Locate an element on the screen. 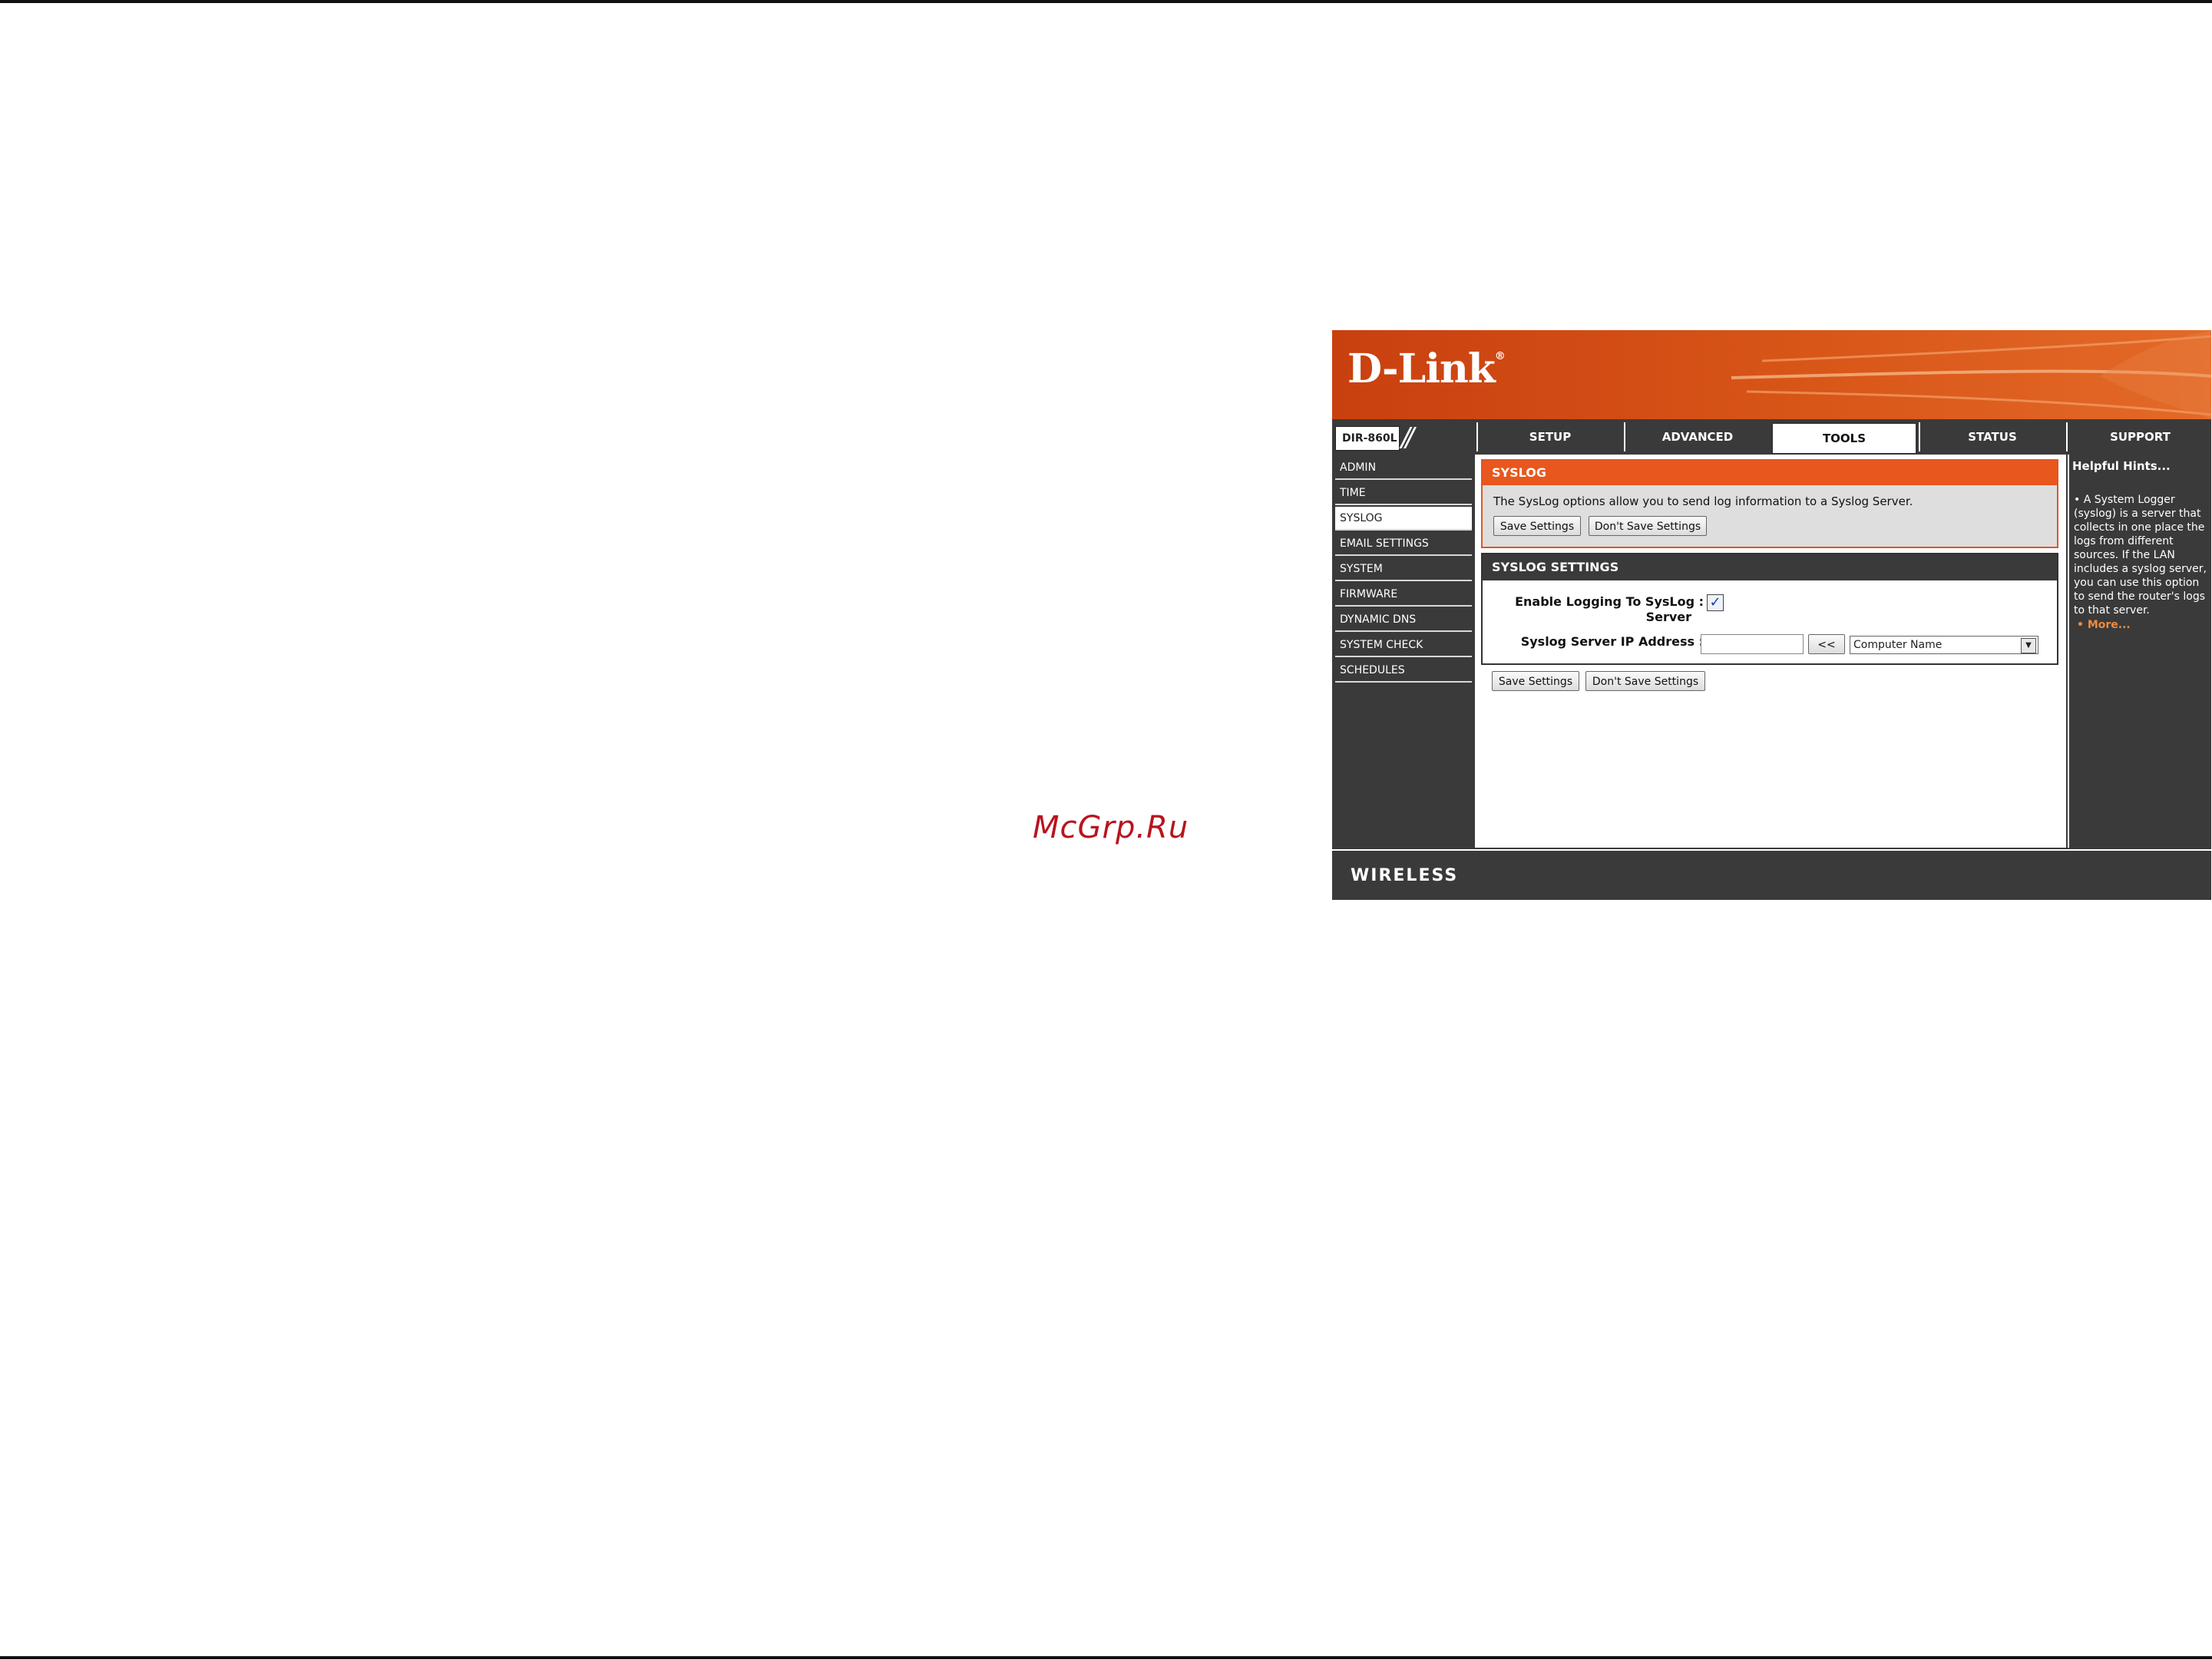 The image size is (2212, 1660). dont-save-settings-button: Don't Save Settings is located at coordinates (1648, 526).